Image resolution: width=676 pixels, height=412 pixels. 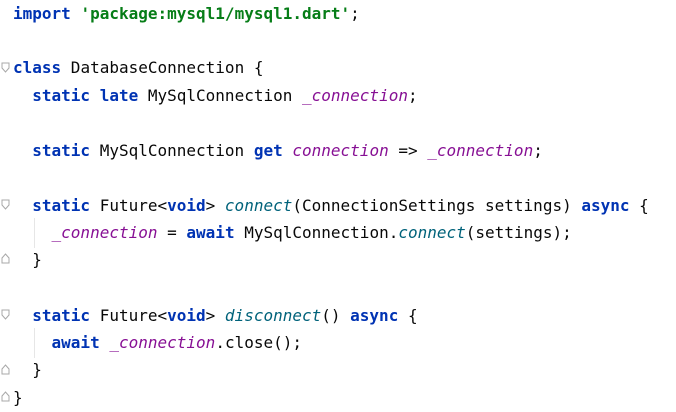 I want to click on editor-gutter, so click(x=6, y=206).